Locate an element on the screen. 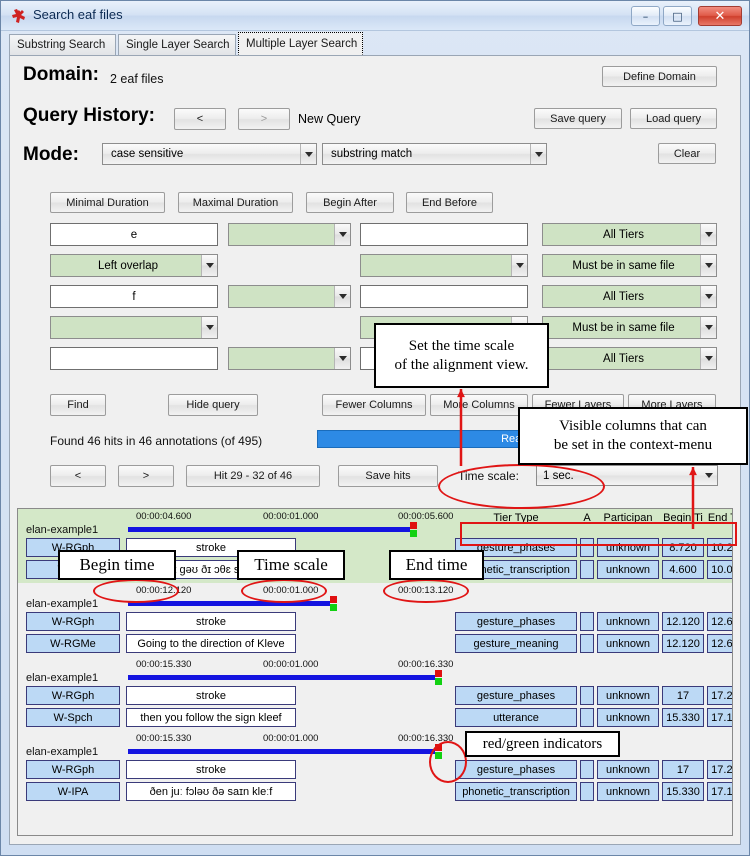 Image resolution: width=750 pixels, height=856 pixels. save-query-button: Save query is located at coordinates (578, 118).